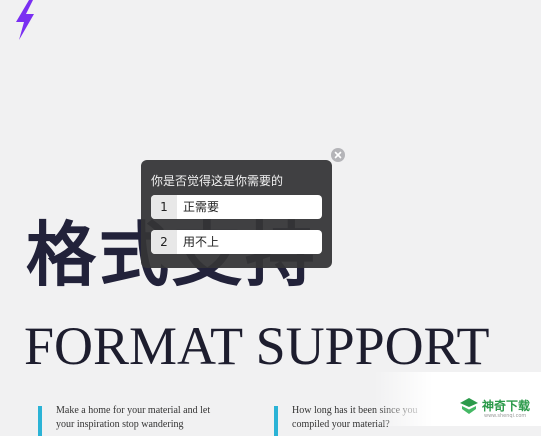 The width and height of the screenshot is (541, 436). I want to click on watermark-url: www.shenqi.com, so click(505, 416).